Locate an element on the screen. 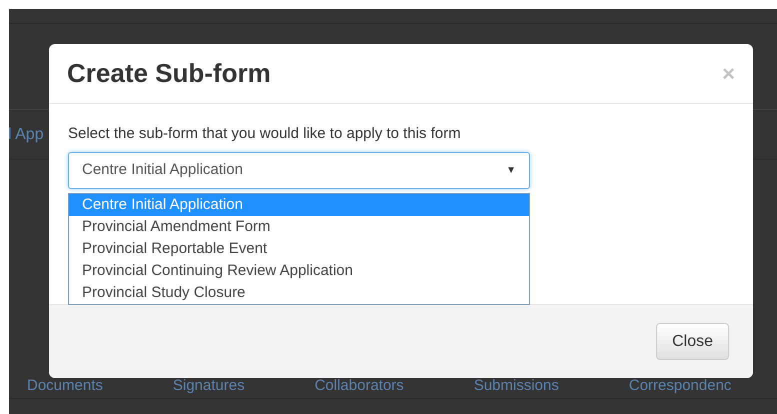 The height and width of the screenshot is (414, 777). dropdown-option: Provincial Reportable Event is located at coordinates (299, 249).